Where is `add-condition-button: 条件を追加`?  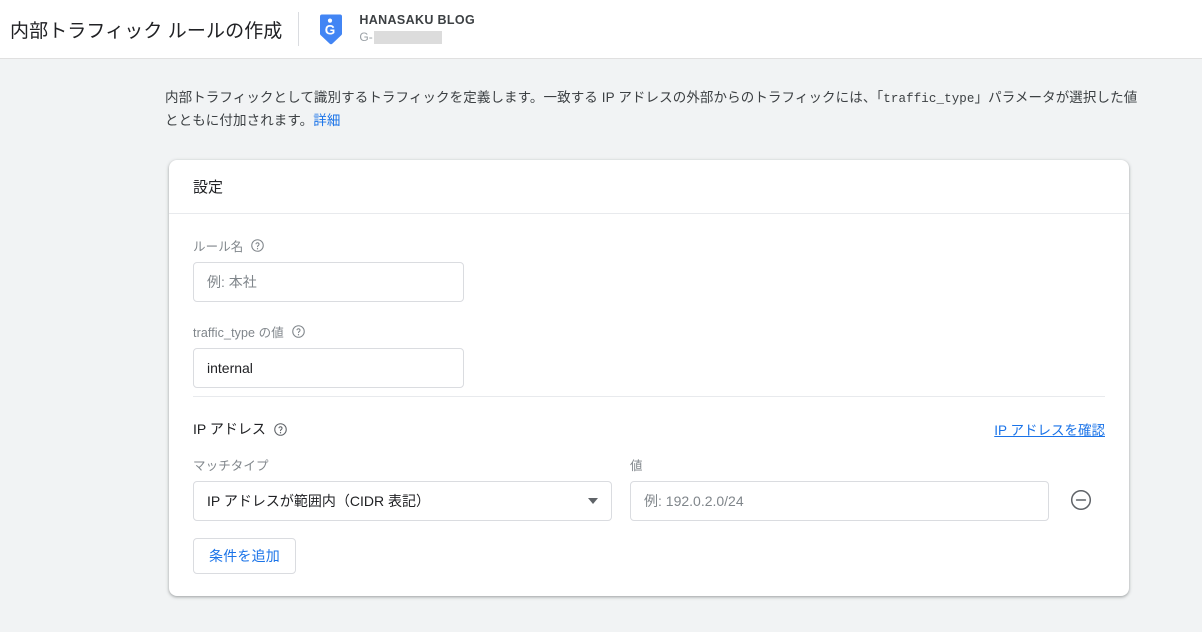 add-condition-button: 条件を追加 is located at coordinates (244, 556).